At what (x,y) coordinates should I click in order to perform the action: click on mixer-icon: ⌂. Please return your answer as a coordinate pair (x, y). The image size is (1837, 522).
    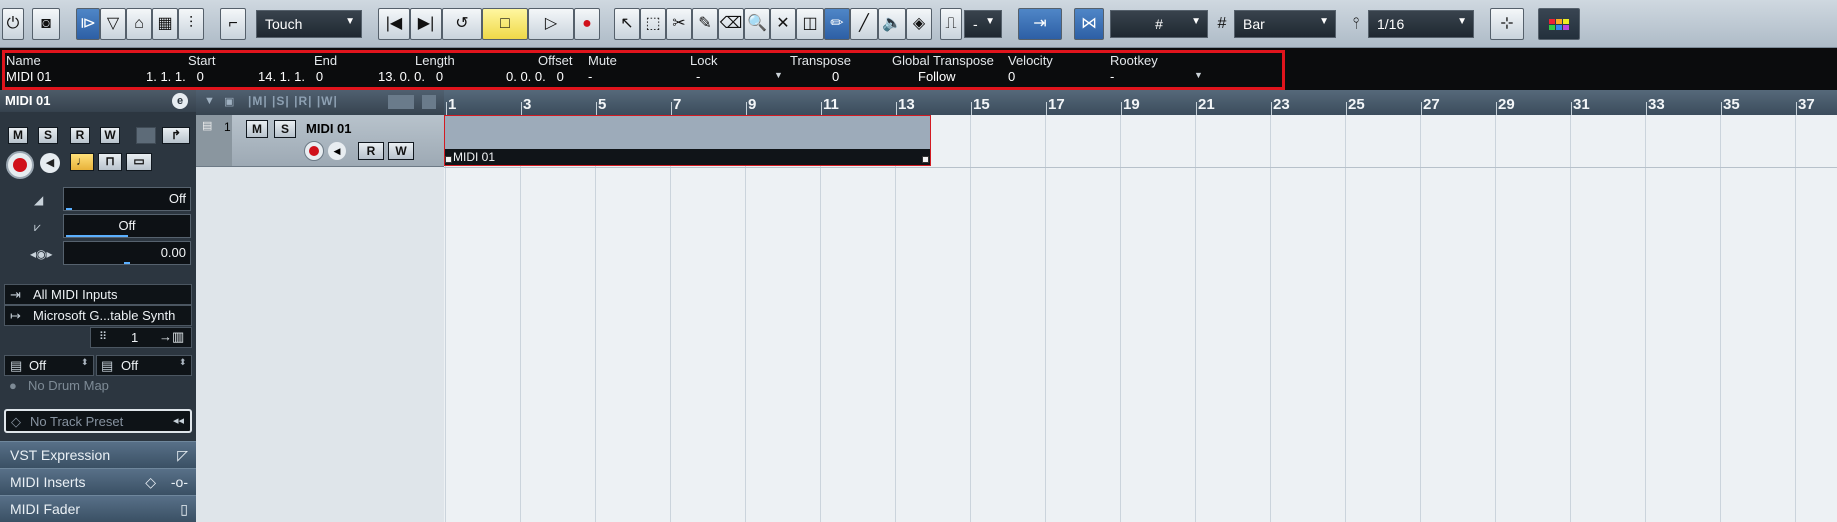
    Looking at the image, I should click on (139, 24).